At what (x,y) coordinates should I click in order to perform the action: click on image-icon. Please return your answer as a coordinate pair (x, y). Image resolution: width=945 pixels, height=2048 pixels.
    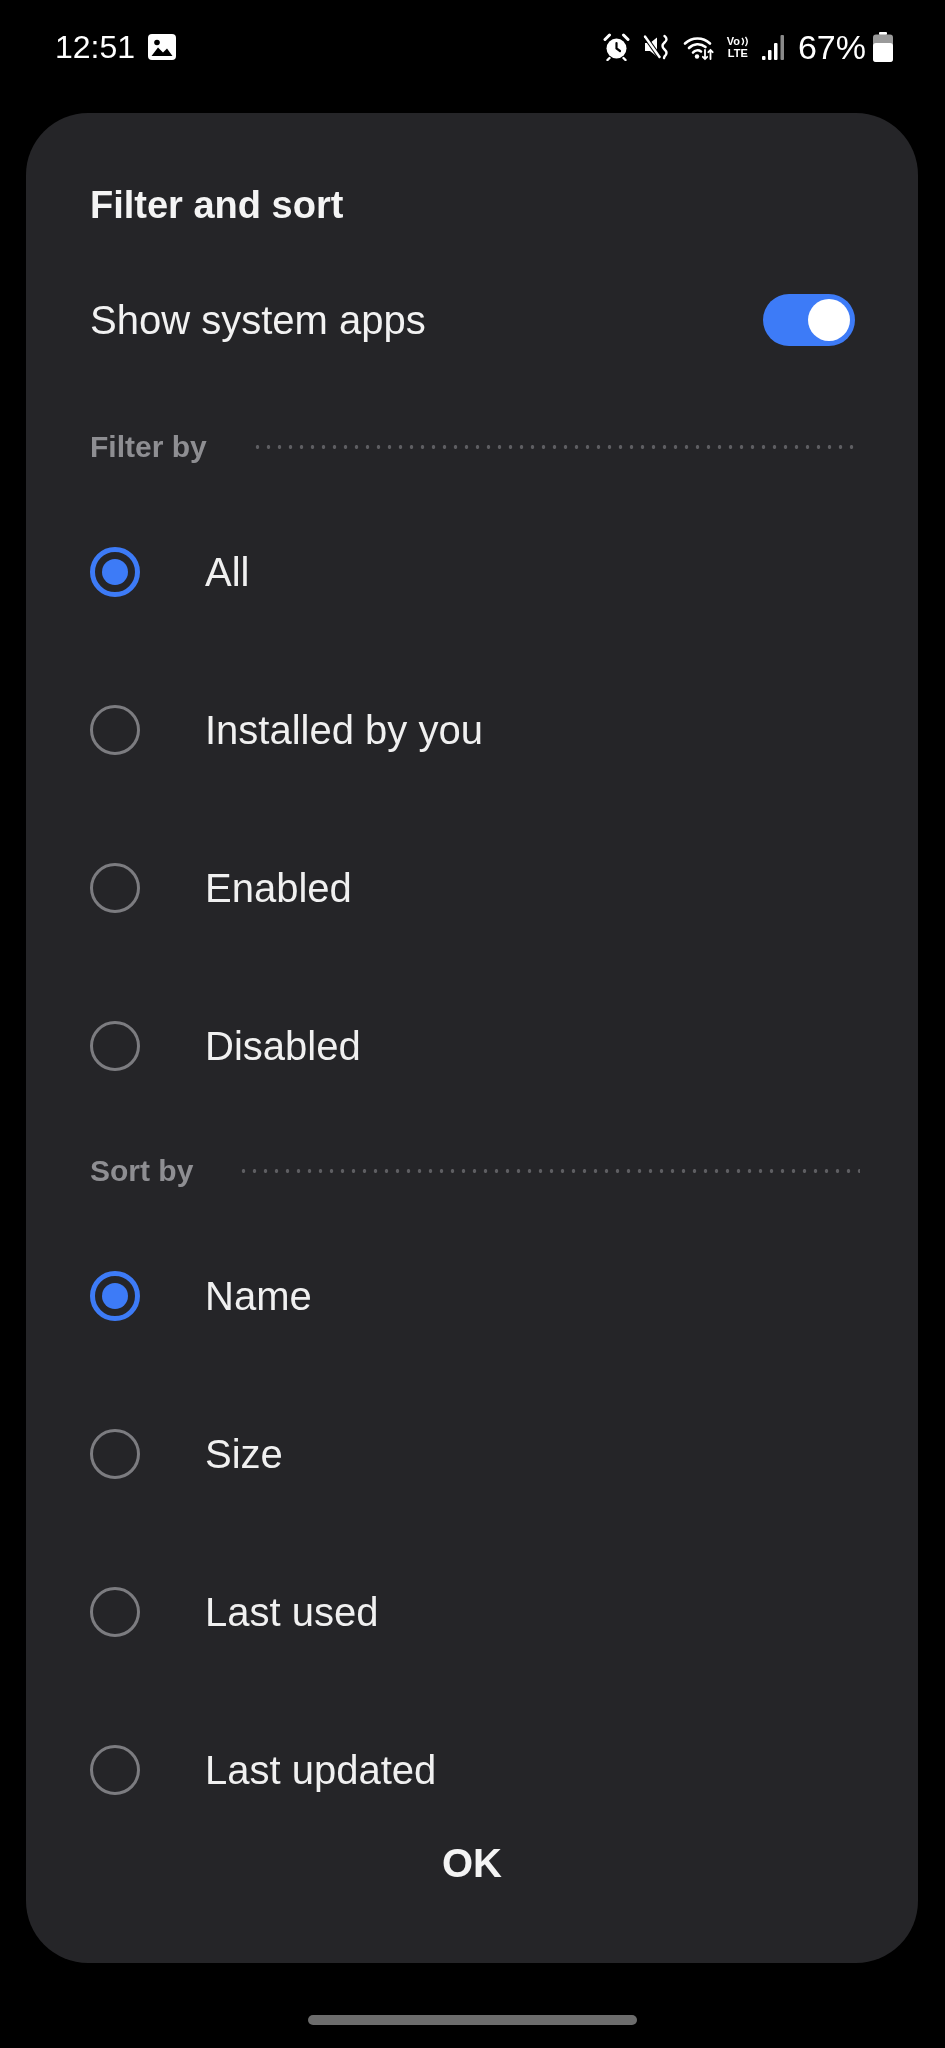
    Looking at the image, I should click on (162, 47).